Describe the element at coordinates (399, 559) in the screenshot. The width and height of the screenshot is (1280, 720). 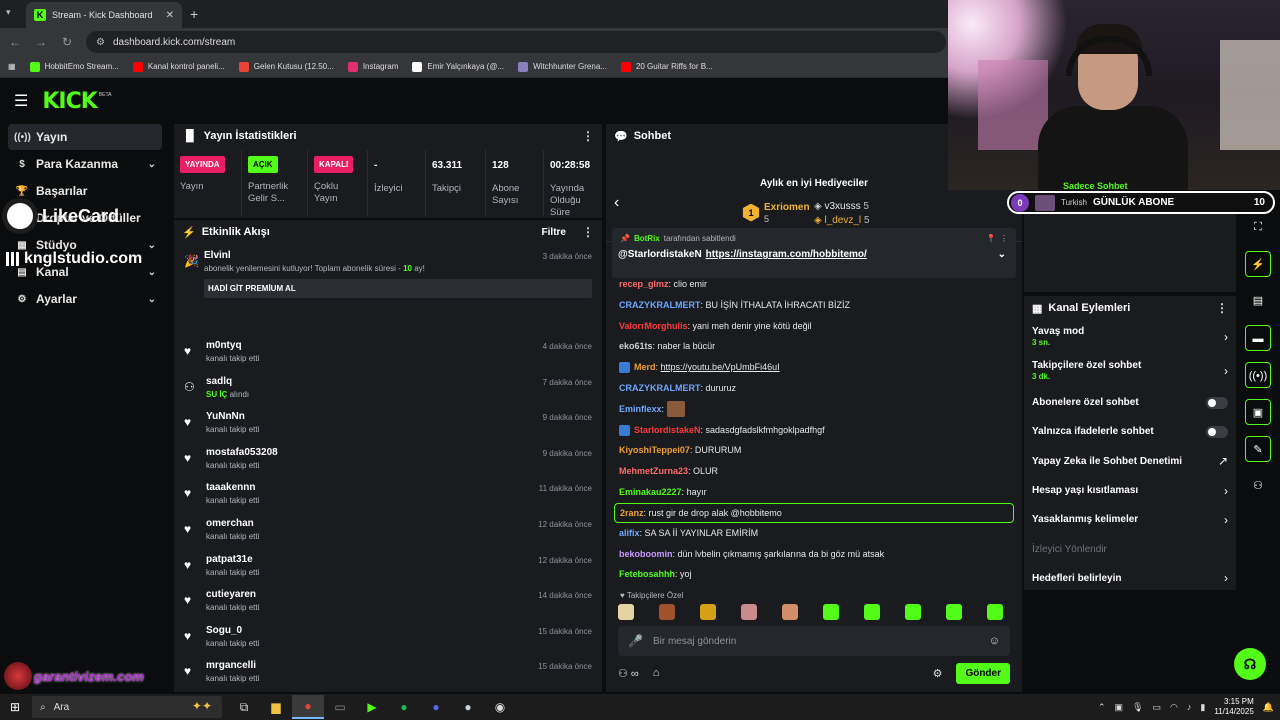
I see `activity-username: patpat31e` at that location.